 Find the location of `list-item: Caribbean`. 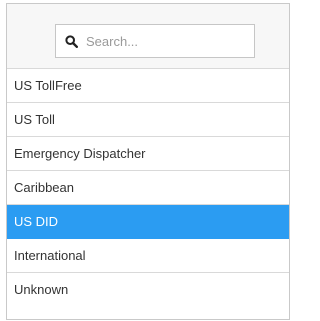

list-item: Caribbean is located at coordinates (148, 188).